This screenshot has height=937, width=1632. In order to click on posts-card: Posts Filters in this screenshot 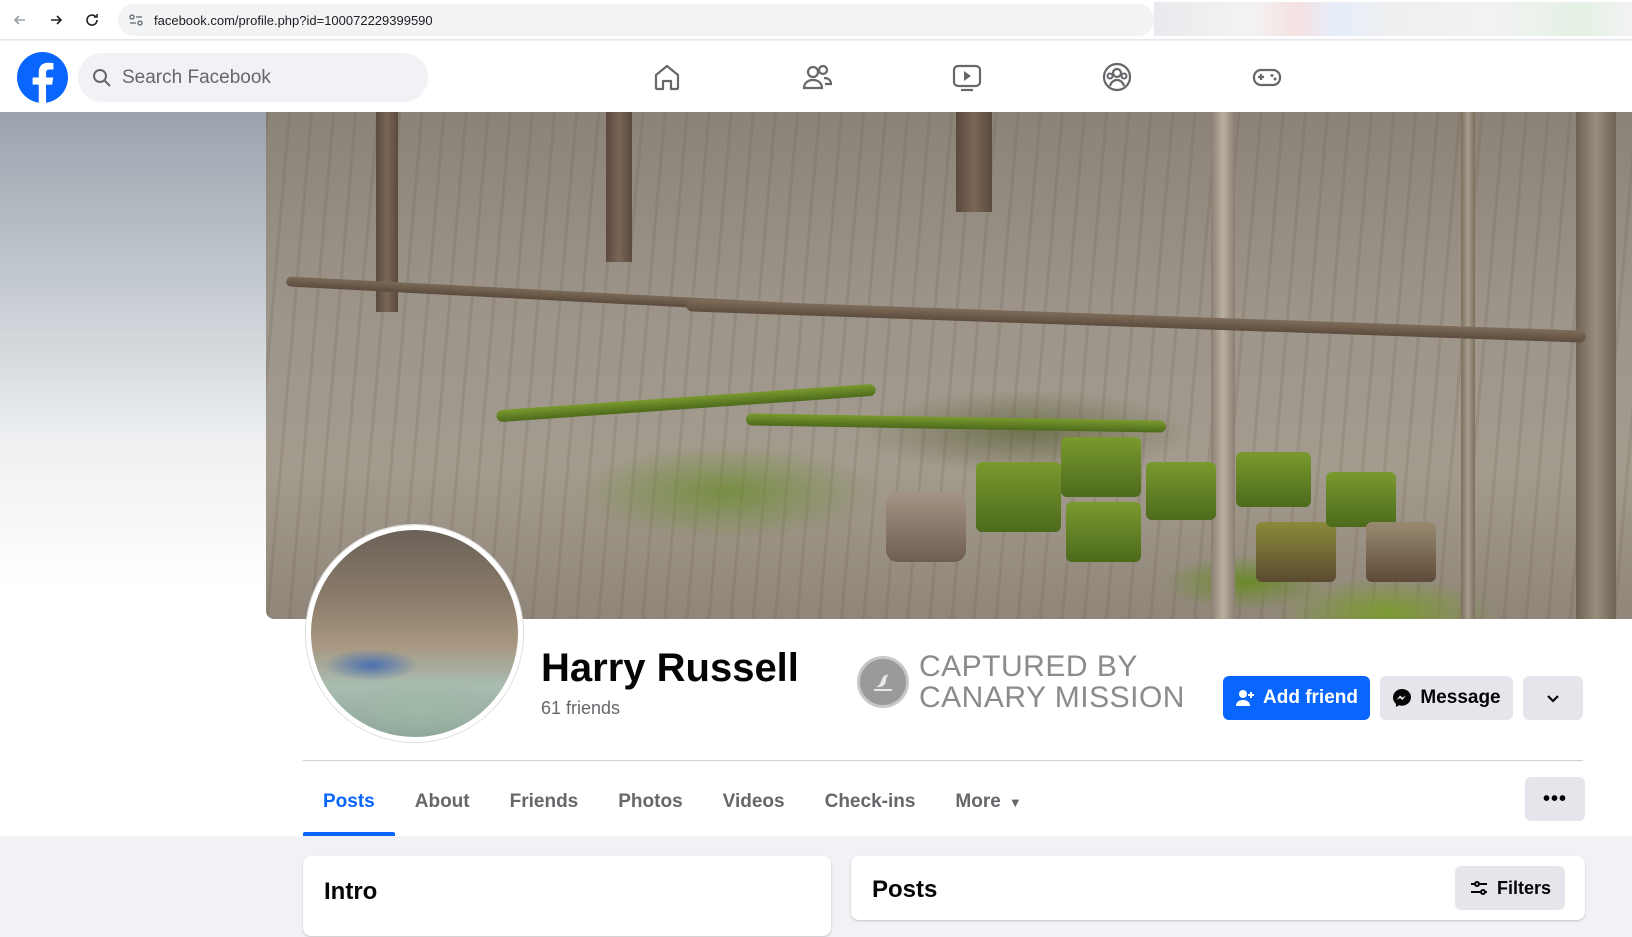, I will do `click(1218, 888)`.